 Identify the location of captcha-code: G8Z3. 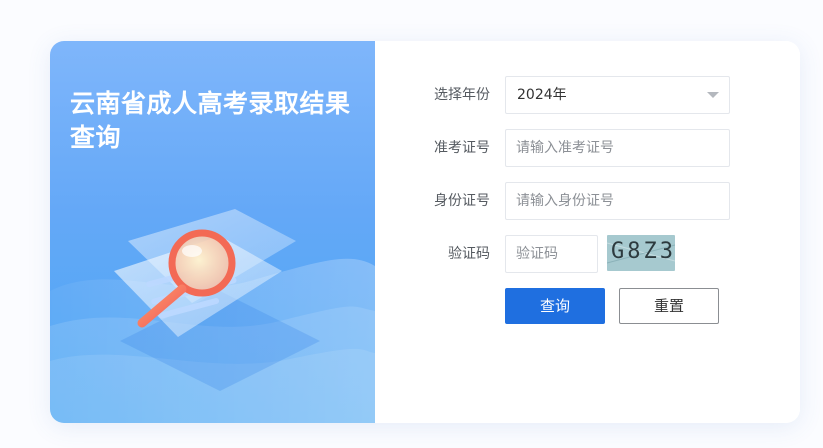
(643, 251).